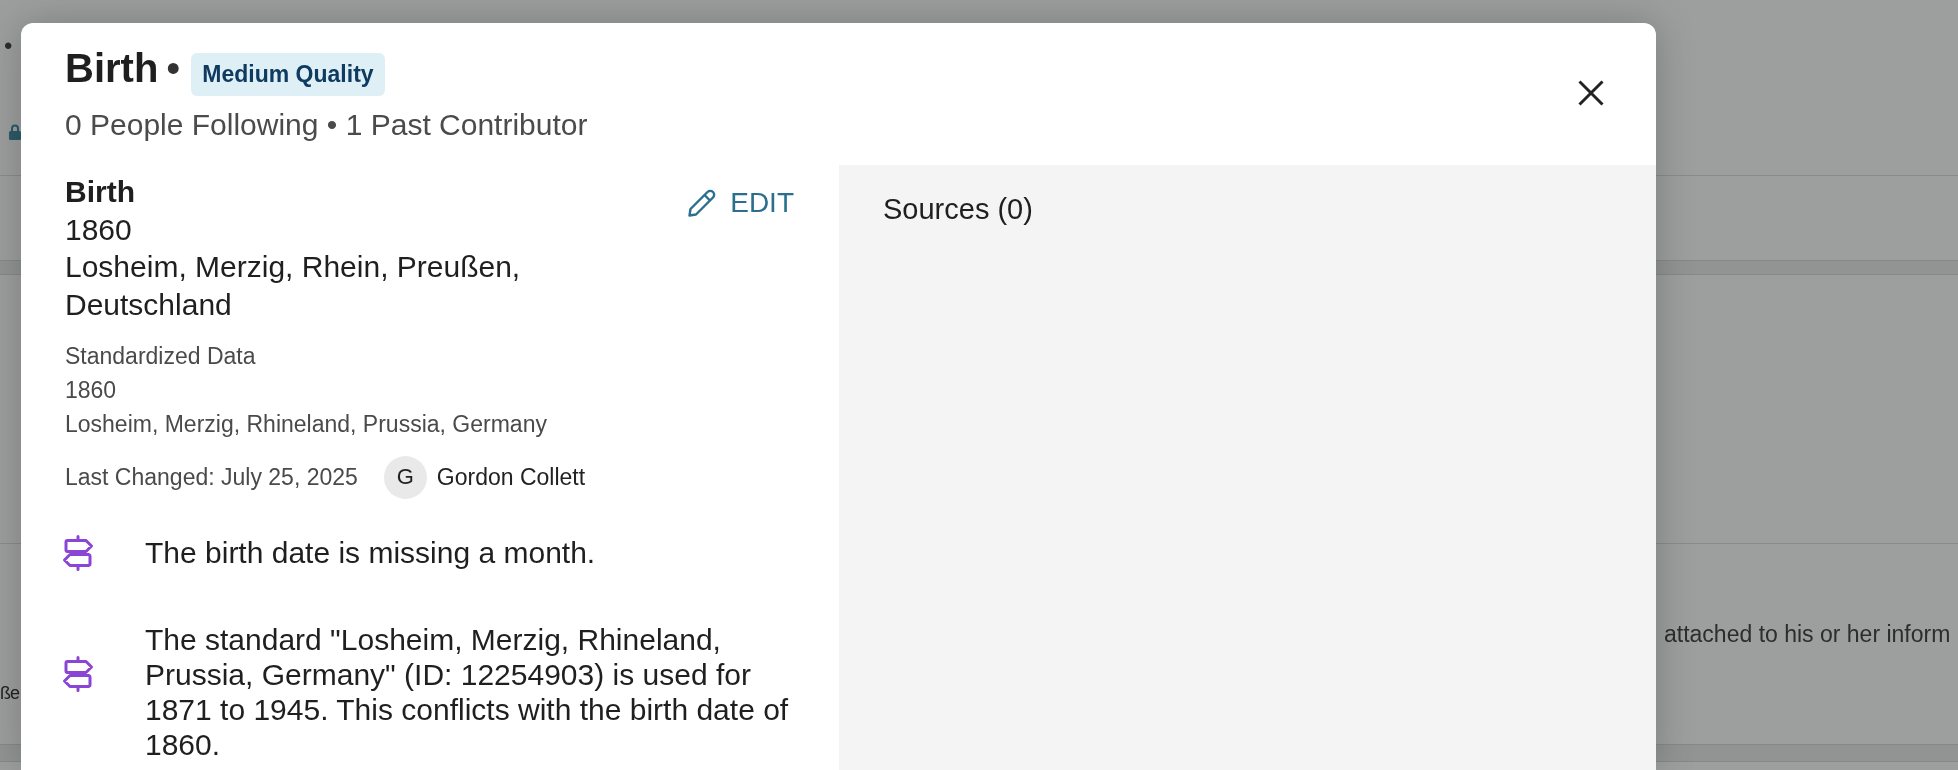  What do you see at coordinates (15, 132) in the screenshot?
I see `lock-icon` at bounding box center [15, 132].